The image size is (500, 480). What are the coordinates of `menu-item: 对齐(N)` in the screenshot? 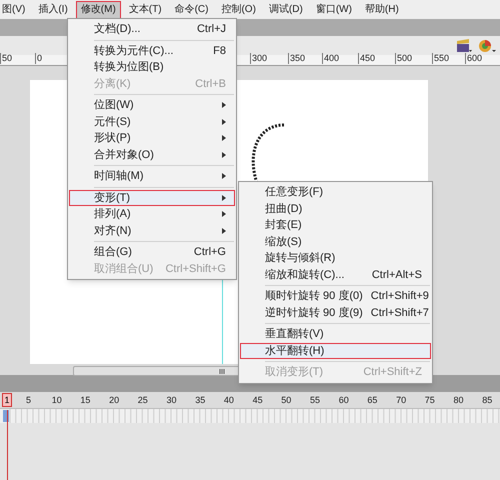 It's located at (152, 230).